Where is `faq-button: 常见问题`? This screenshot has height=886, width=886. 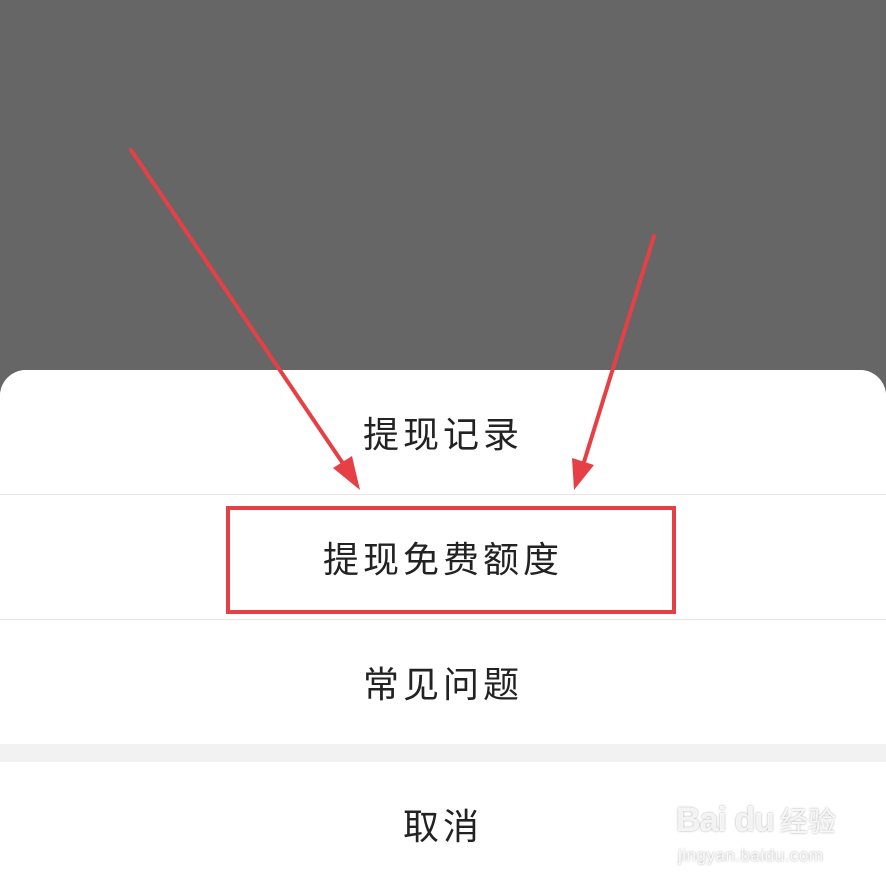 faq-button: 常见问题 is located at coordinates (443, 682).